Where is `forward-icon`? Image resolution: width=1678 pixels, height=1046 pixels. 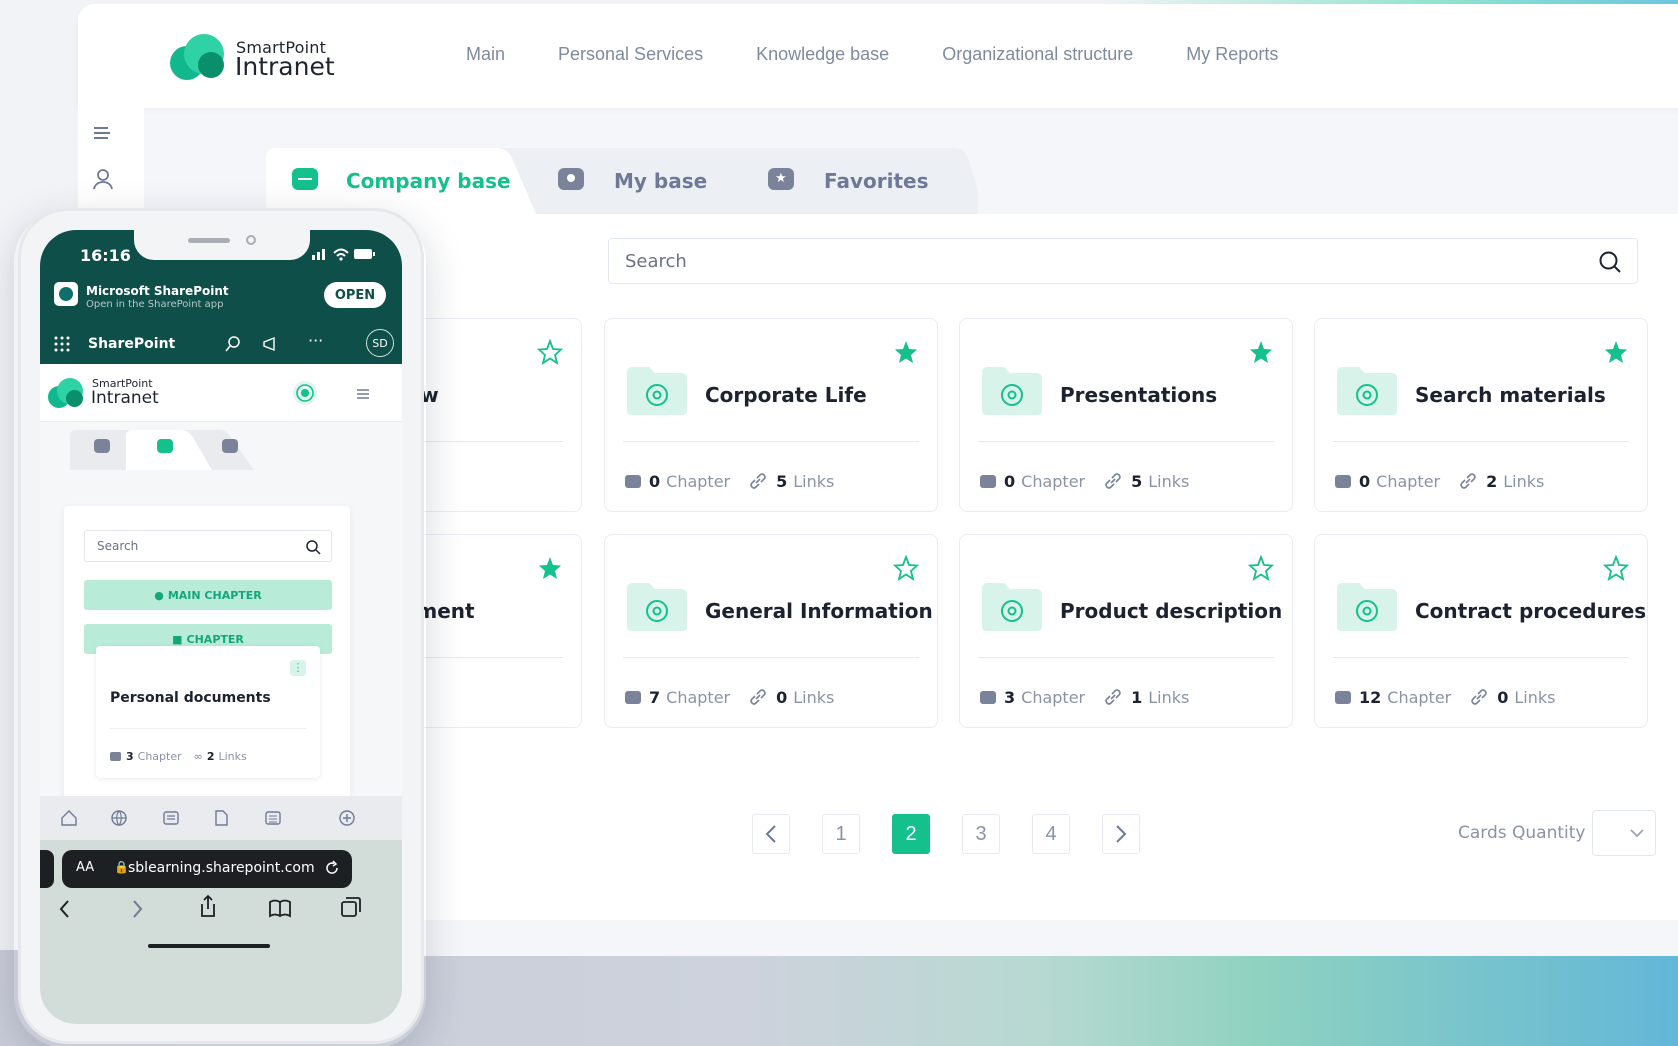 forward-icon is located at coordinates (137, 909).